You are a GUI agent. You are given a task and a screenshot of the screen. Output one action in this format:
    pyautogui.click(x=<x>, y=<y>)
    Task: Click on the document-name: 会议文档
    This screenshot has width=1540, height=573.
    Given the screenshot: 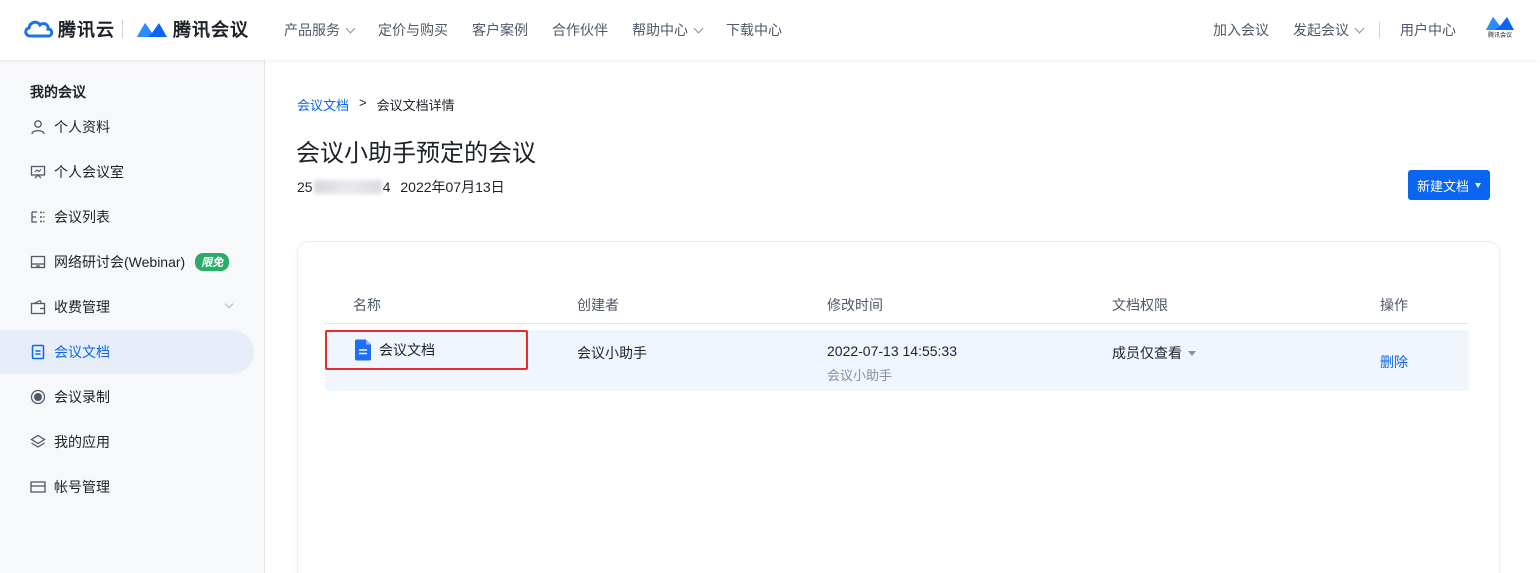 What is the action you would take?
    pyautogui.click(x=407, y=350)
    